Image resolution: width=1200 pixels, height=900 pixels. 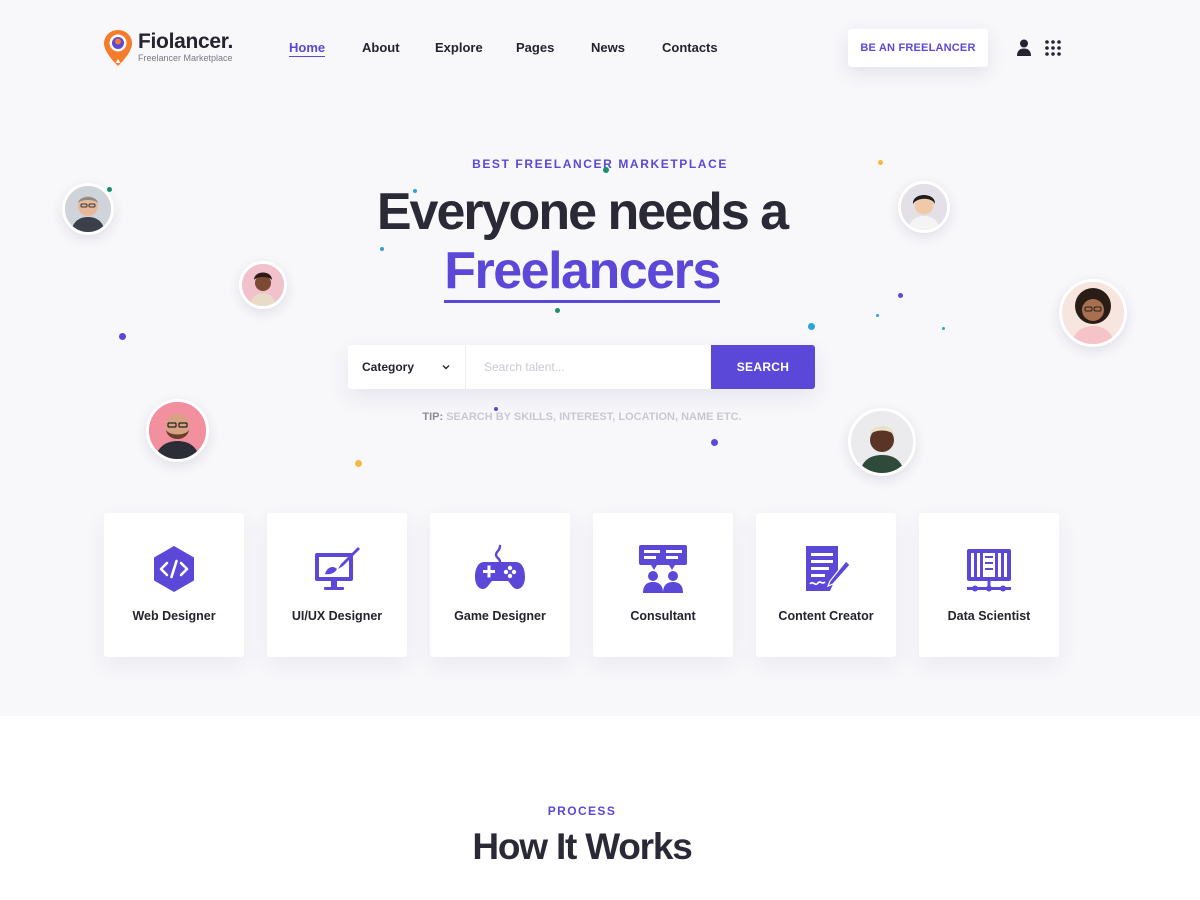 What do you see at coordinates (918, 48) in the screenshot?
I see `be-a-freelancer-button: BE AN FREELANCER` at bounding box center [918, 48].